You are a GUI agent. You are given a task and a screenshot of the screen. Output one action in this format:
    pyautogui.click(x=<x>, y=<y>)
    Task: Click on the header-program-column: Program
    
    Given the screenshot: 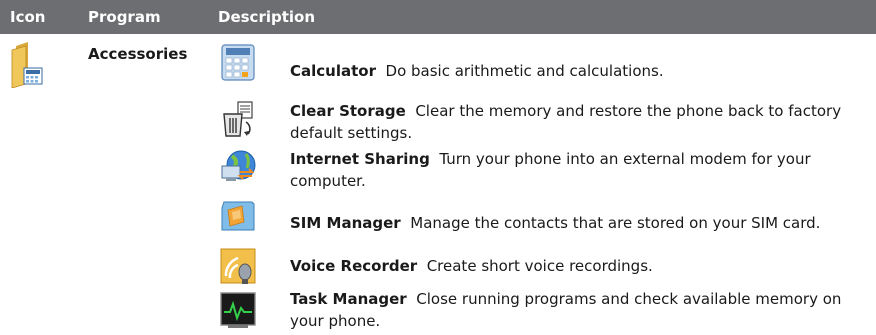 What is the action you would take?
    pyautogui.click(x=124, y=17)
    